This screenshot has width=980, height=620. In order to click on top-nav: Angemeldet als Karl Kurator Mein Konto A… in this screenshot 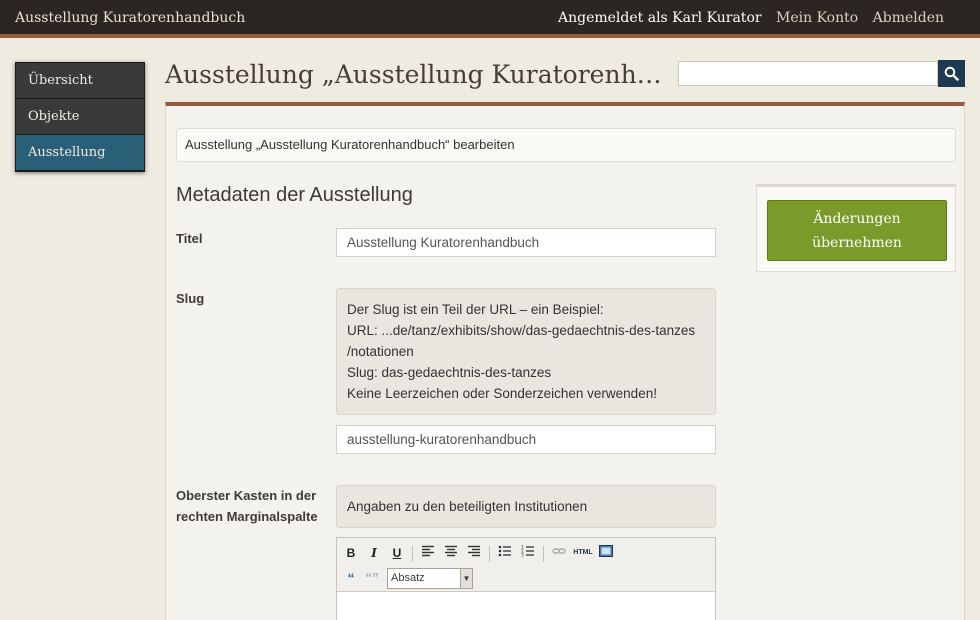, I will do `click(746, 18)`.